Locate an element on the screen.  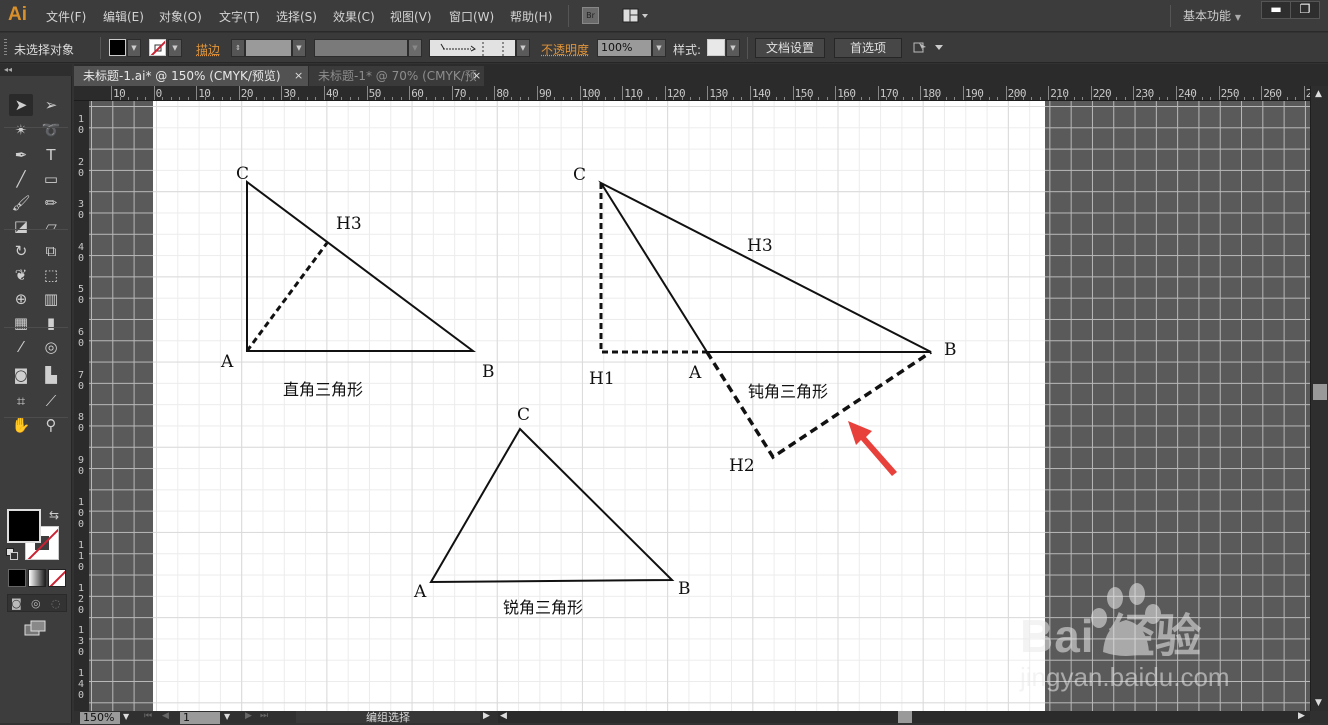
right-triangle: C H3 A B 直角三角形 is located at coordinates (357, 281).